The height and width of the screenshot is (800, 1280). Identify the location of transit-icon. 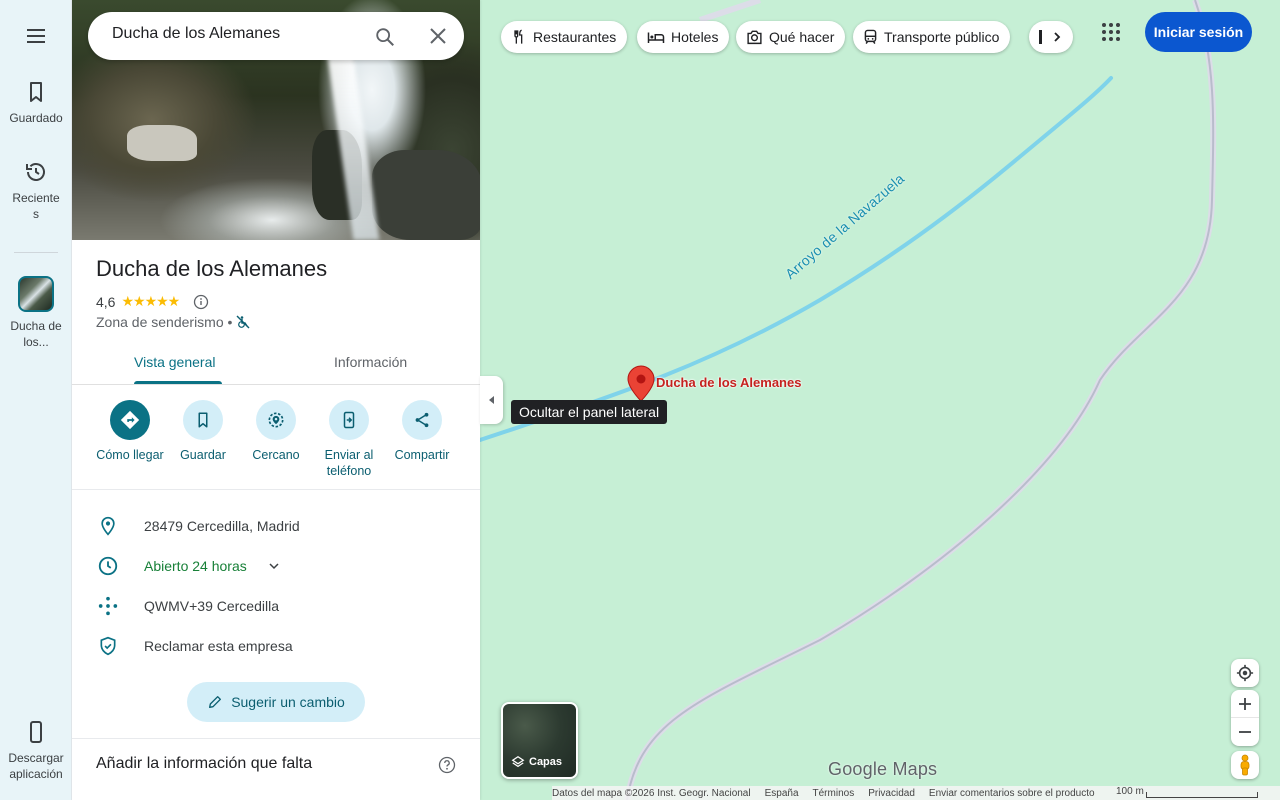
(870, 36).